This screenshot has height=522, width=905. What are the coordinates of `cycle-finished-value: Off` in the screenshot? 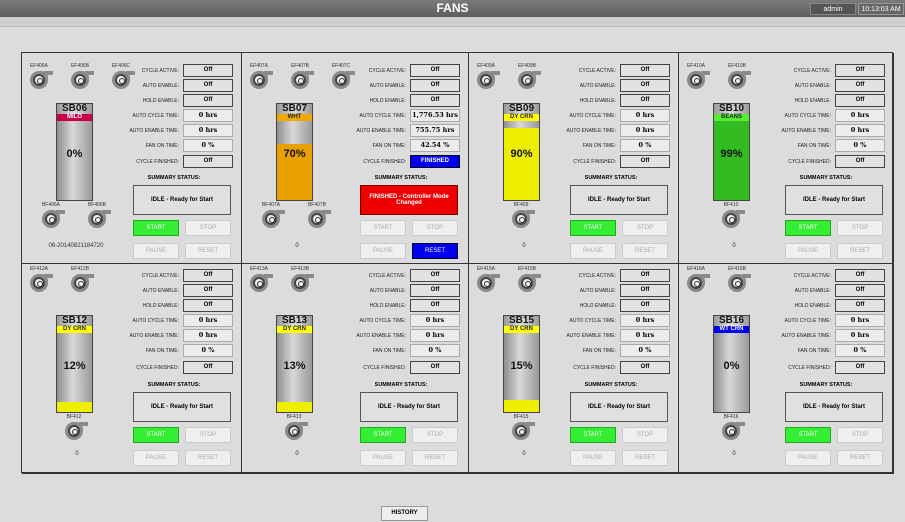 It's located at (208, 161).